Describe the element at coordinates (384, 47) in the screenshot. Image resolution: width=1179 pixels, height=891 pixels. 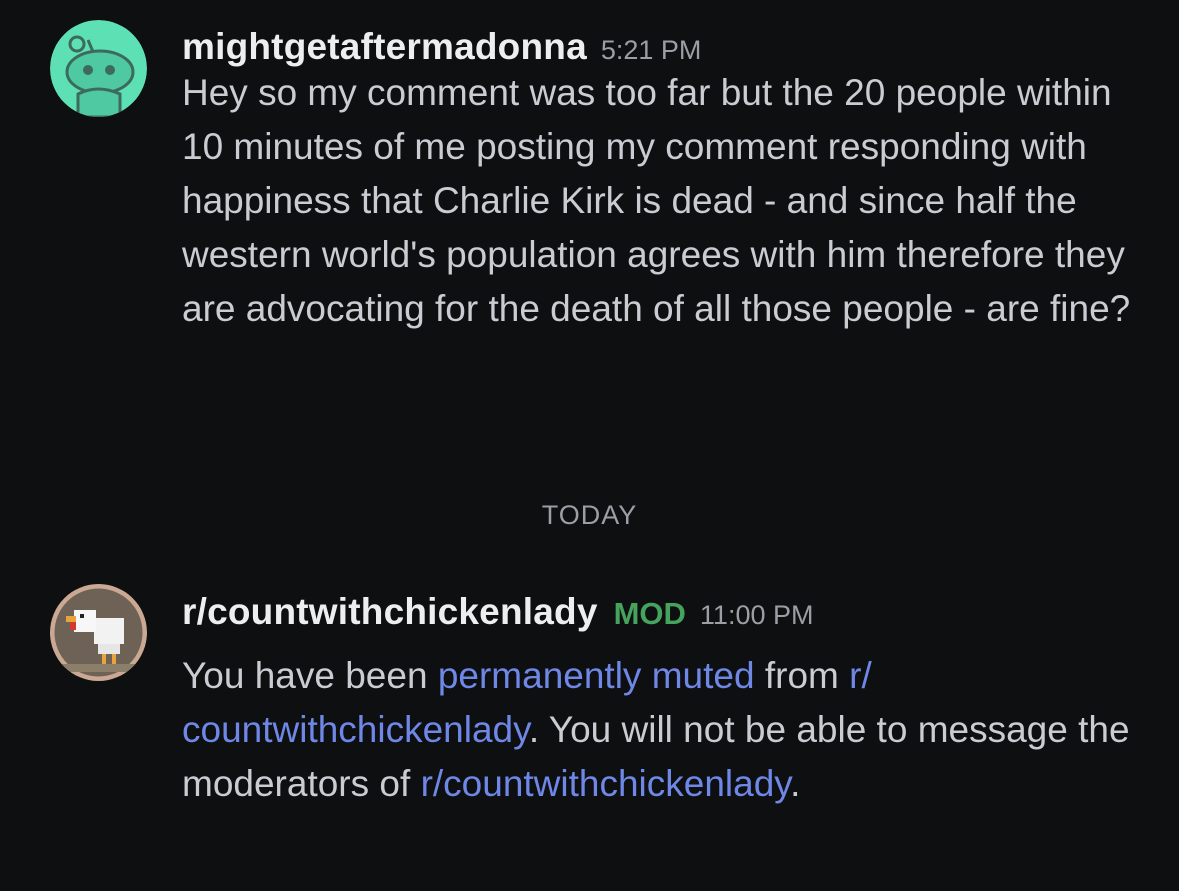
I see `username: mightgetaftermadonna` at that location.